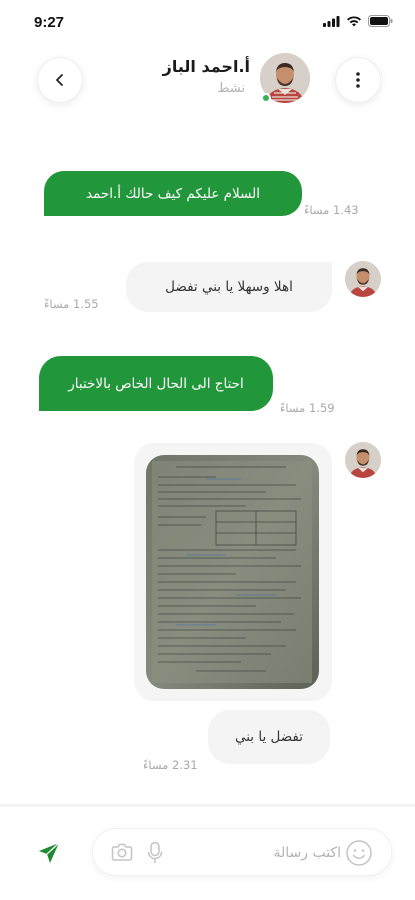  I want to click on message-time: 1.59 مساءً, so click(307, 408).